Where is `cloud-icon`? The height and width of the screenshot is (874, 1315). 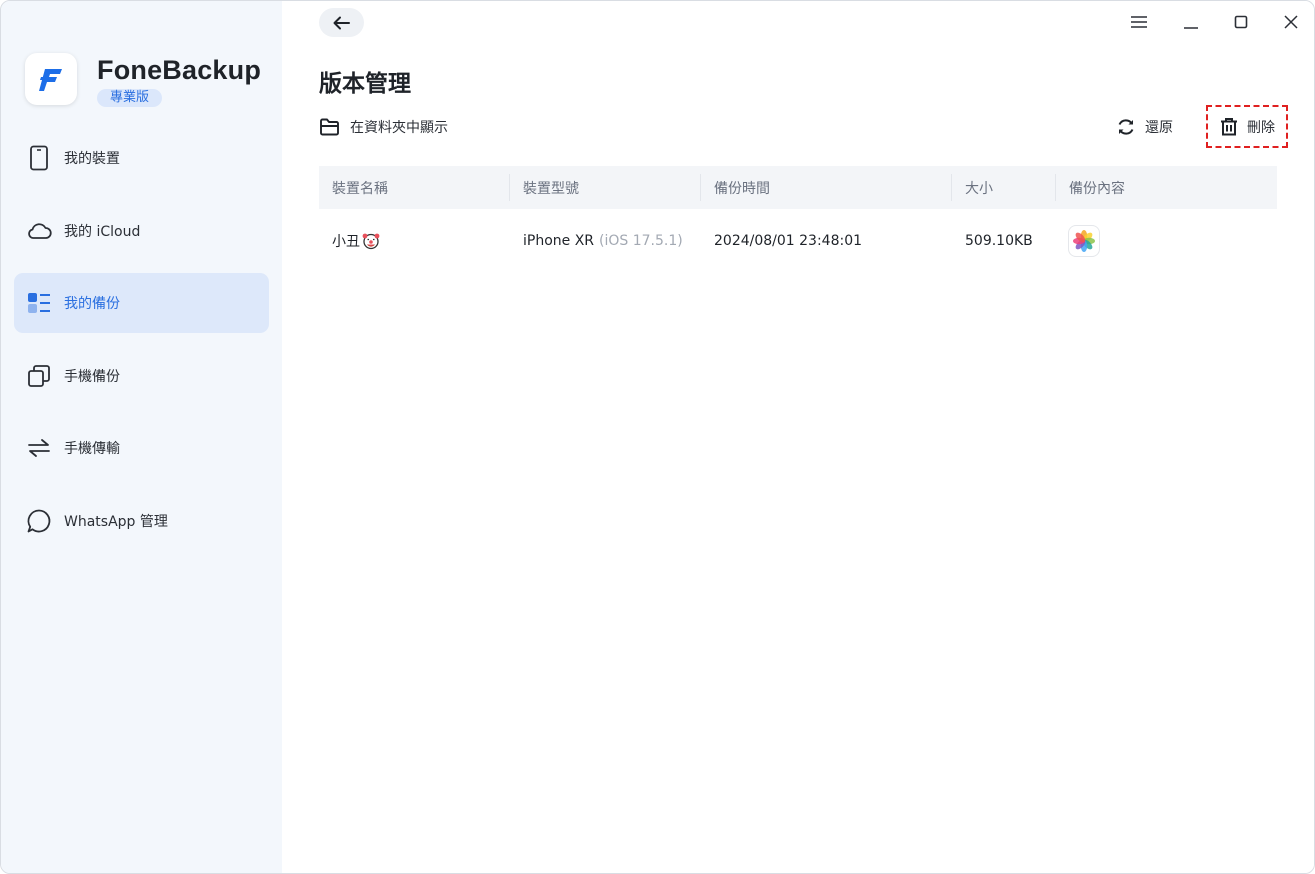
cloud-icon is located at coordinates (39, 231).